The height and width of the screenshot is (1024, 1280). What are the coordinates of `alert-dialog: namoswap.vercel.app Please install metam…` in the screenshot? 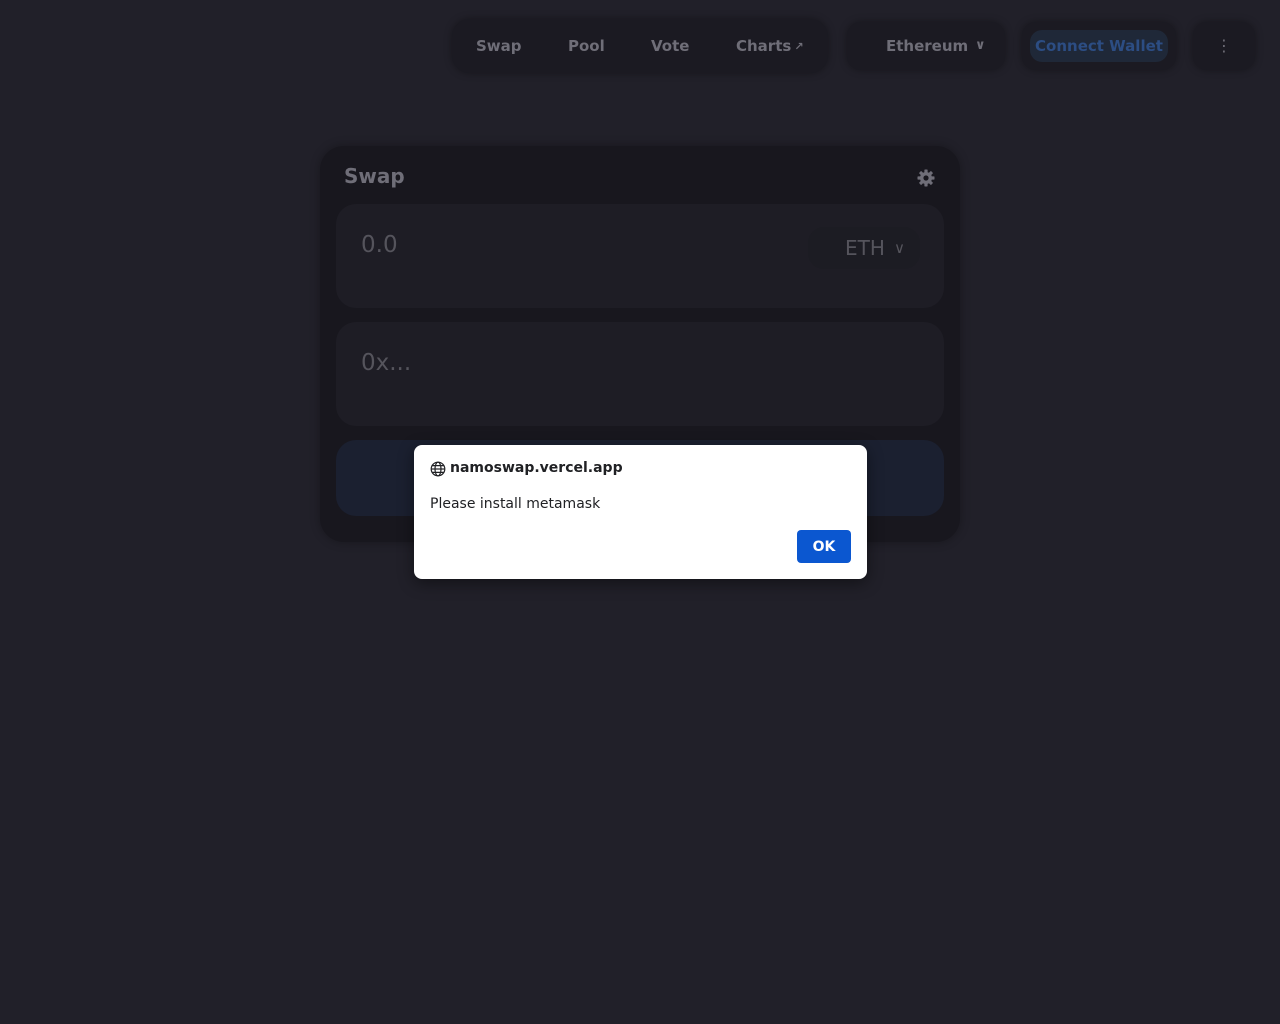 It's located at (640, 512).